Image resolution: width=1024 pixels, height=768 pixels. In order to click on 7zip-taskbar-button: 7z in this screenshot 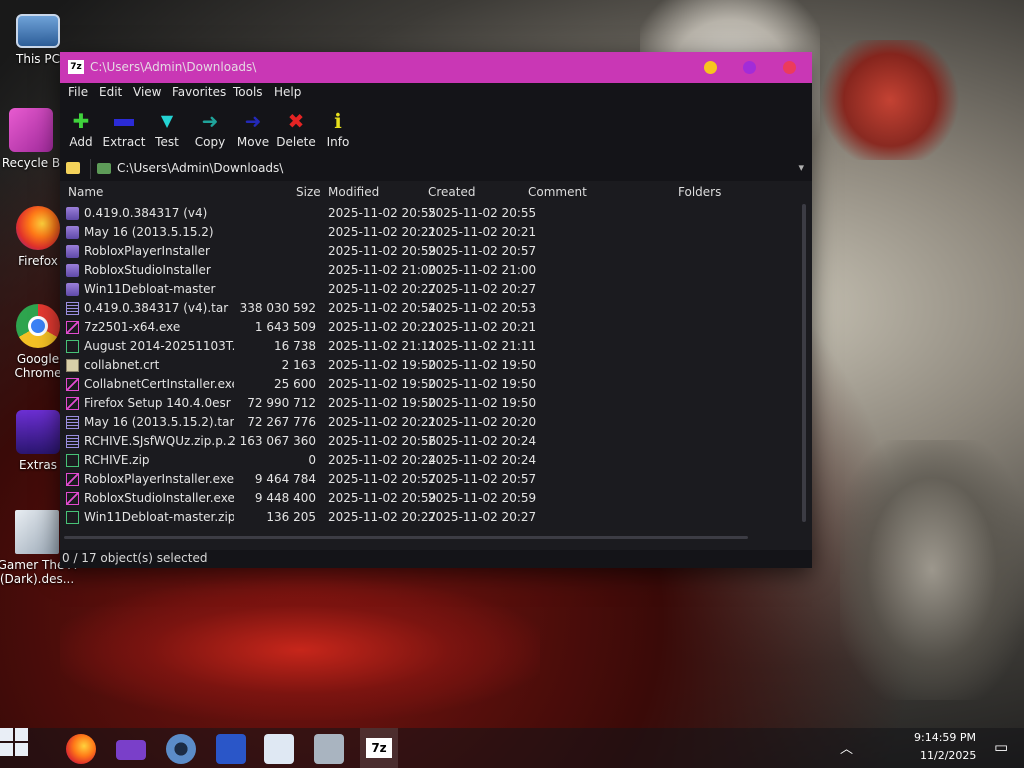, I will do `click(379, 748)`.